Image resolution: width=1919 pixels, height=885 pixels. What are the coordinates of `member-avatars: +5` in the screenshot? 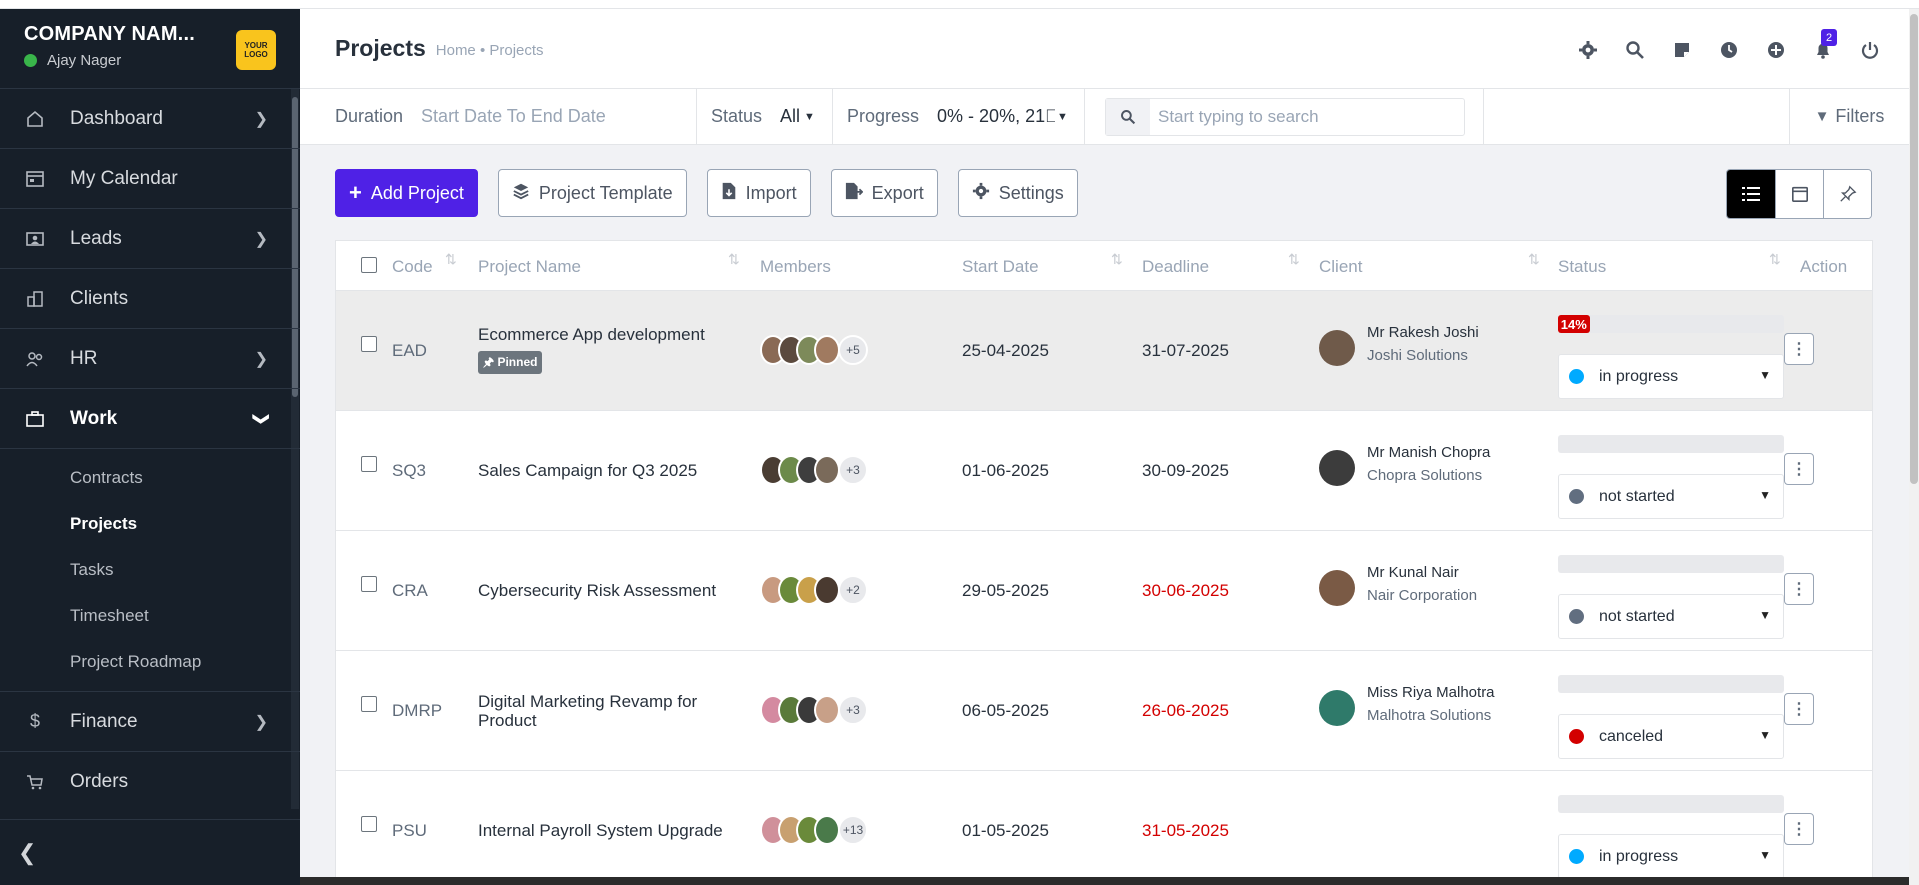 It's located at (814, 350).